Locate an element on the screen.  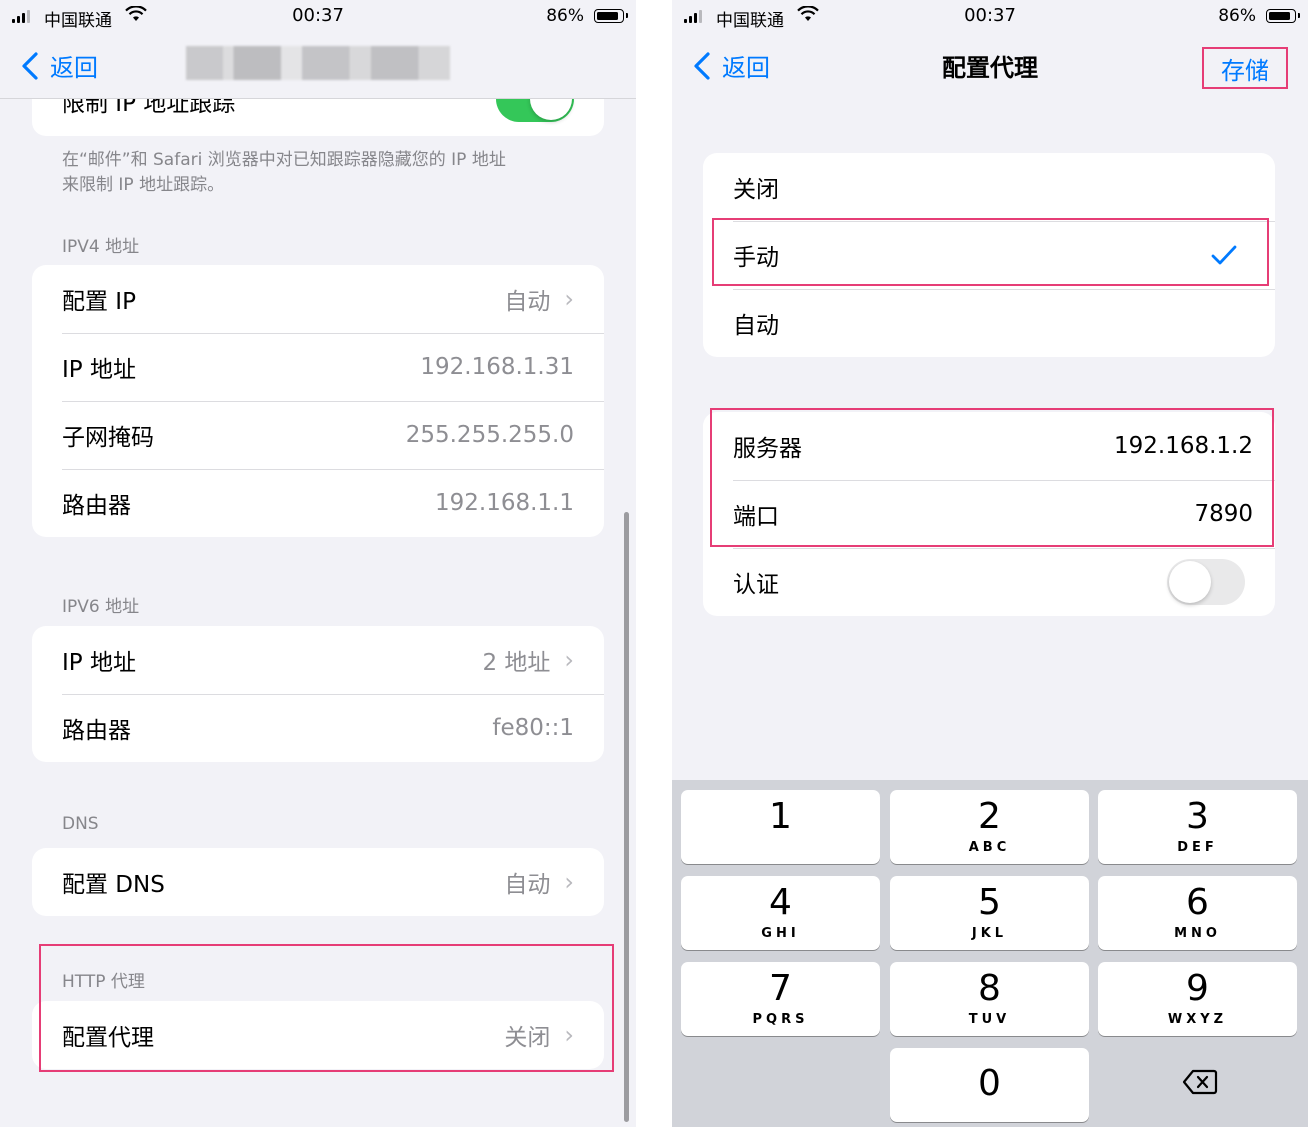
row-value: 2 地址 is located at coordinates (516, 663).